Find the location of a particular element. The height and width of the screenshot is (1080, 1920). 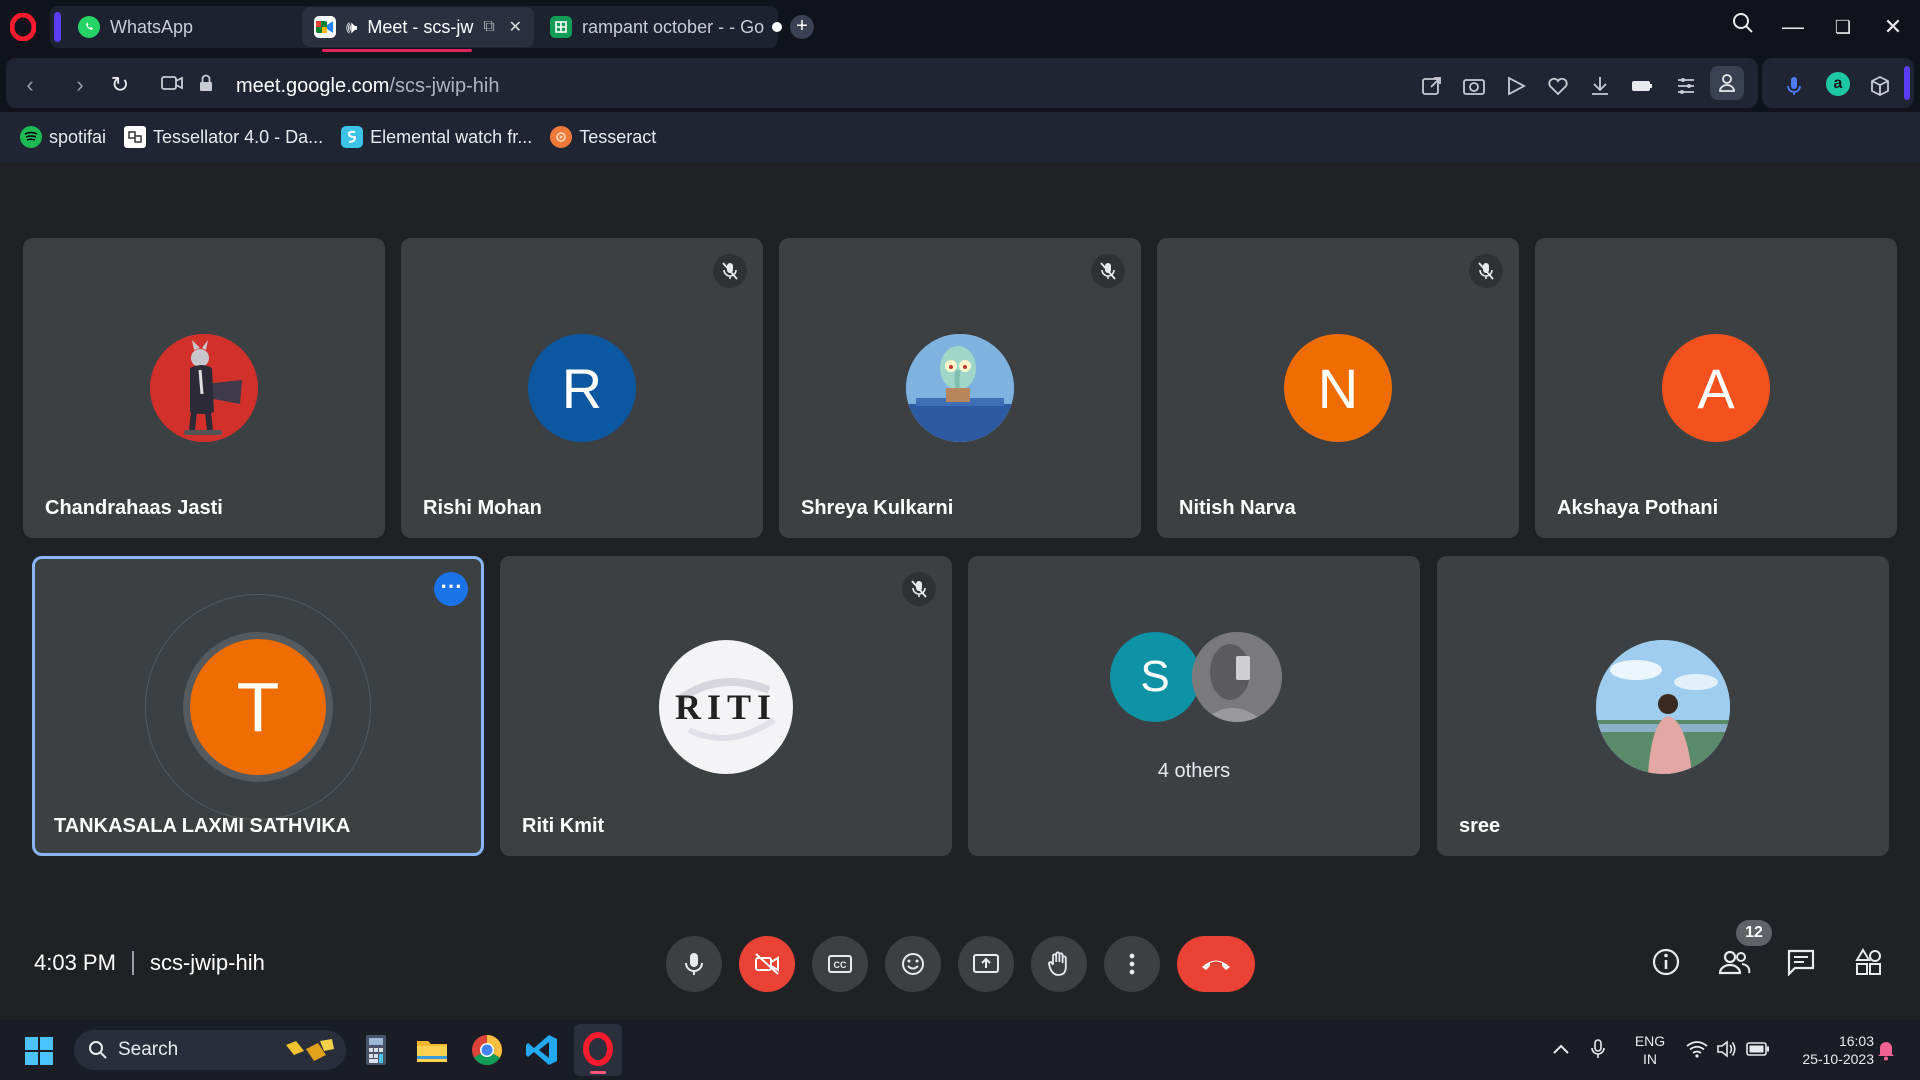

tab-google-sheets: rampant october - - Go is located at coordinates (657, 27).